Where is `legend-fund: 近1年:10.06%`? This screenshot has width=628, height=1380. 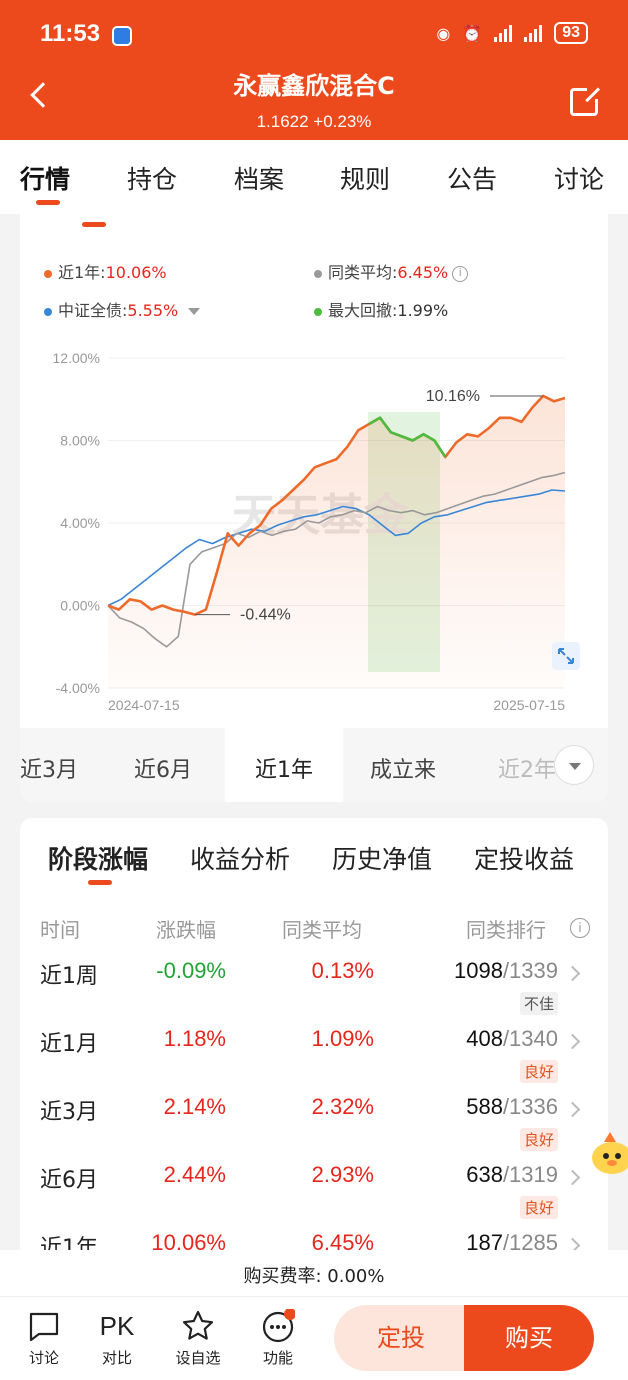 legend-fund: 近1年:10.06% is located at coordinates (105, 271).